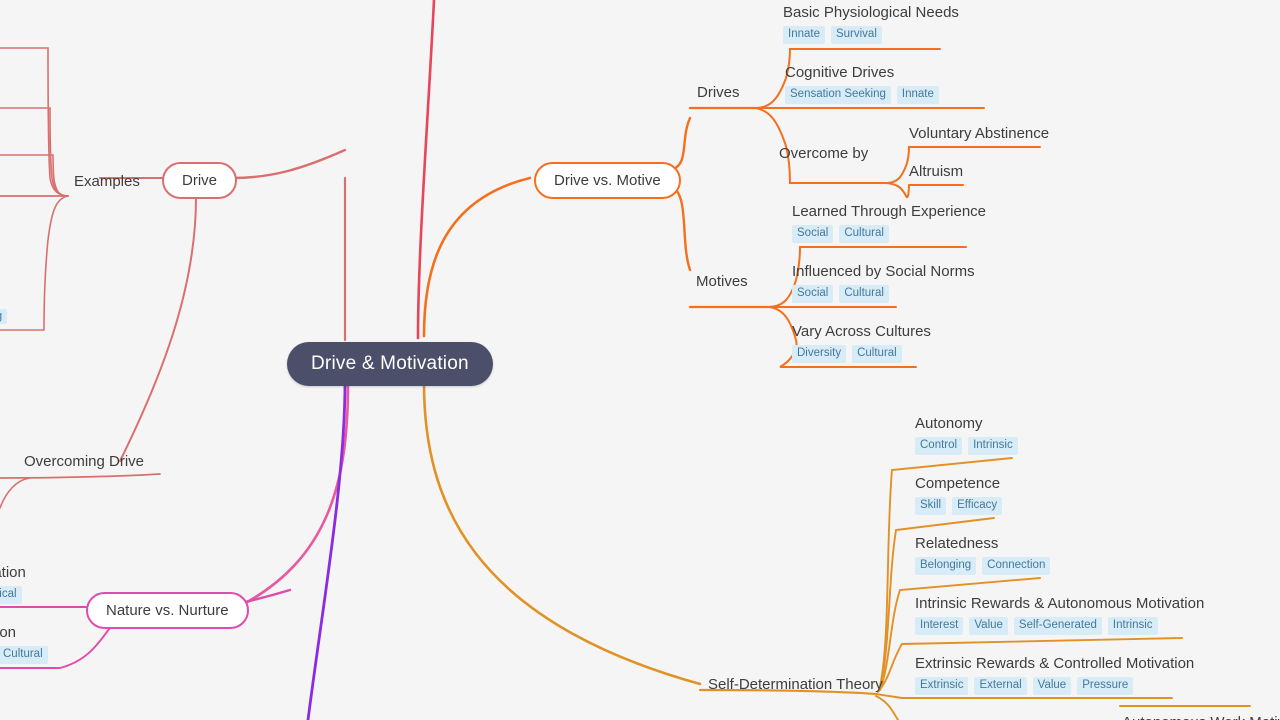 The width and height of the screenshot is (1280, 720). I want to click on tag: Skill, so click(931, 506).